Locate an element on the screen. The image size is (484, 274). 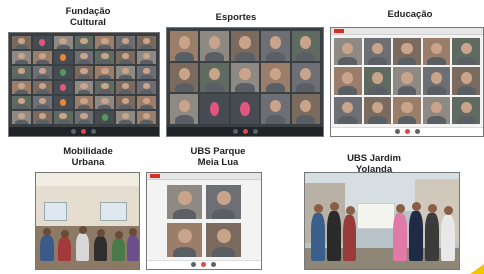
caption-fundacao-cultural: Fundação Cultural is located at coordinates (88, 17).